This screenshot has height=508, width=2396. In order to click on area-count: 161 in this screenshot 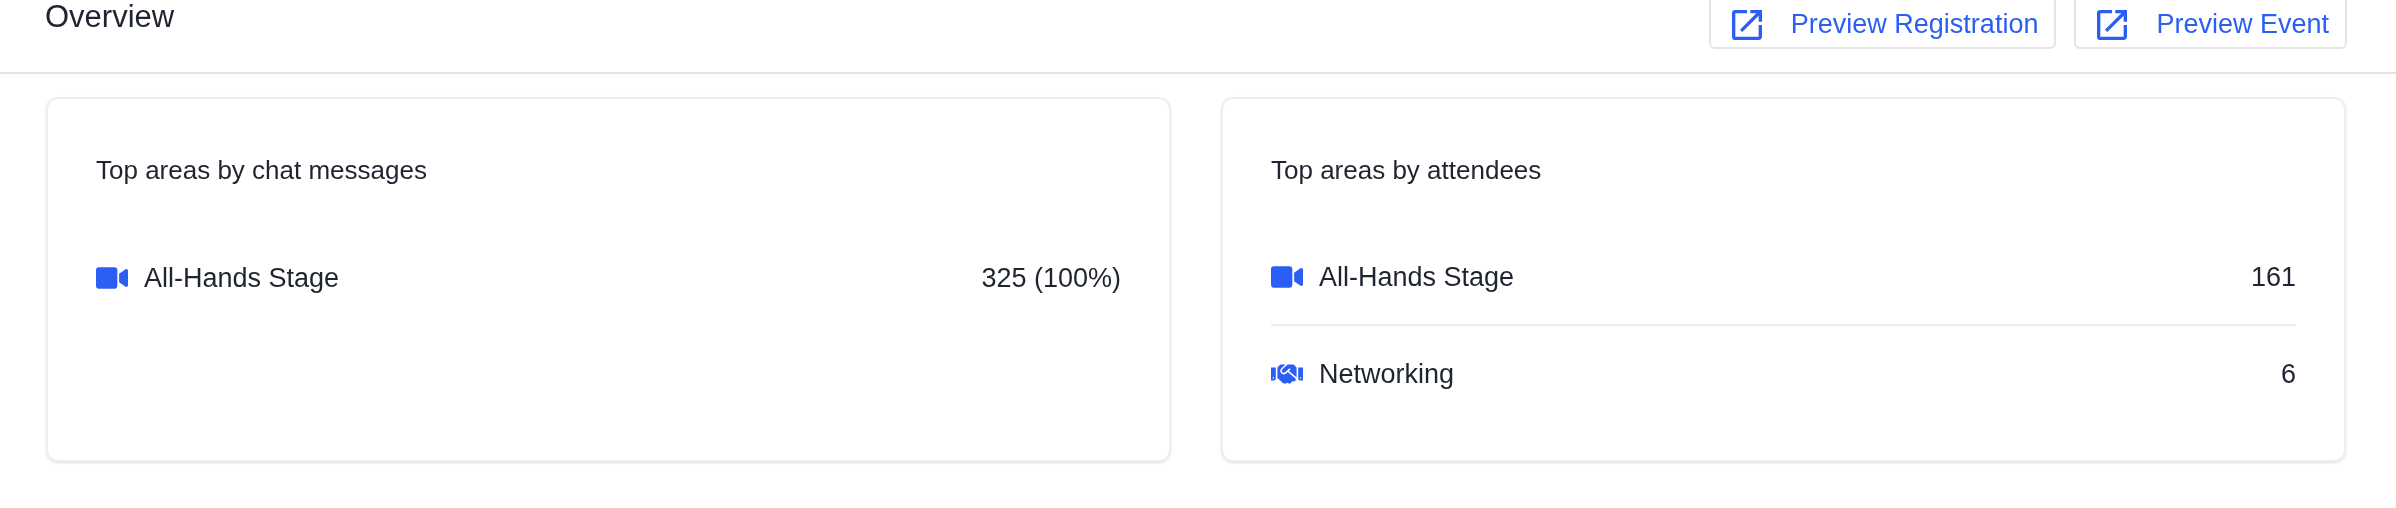, I will do `click(2273, 277)`.